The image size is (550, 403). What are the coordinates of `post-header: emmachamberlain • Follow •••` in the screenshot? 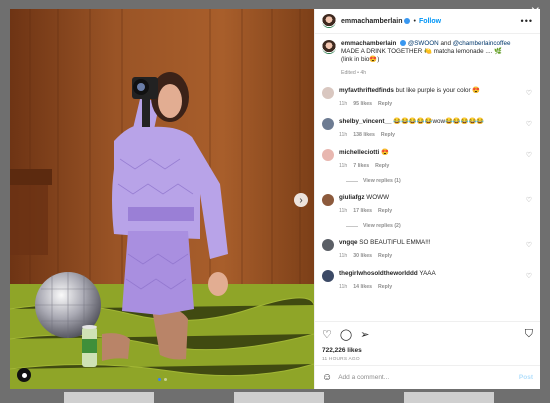 It's located at (427, 21).